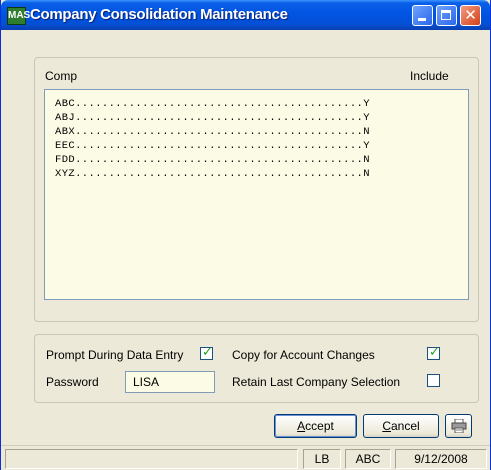 The height and width of the screenshot is (470, 491). Describe the element at coordinates (422, 15) in the screenshot. I see `minimize-button` at that location.